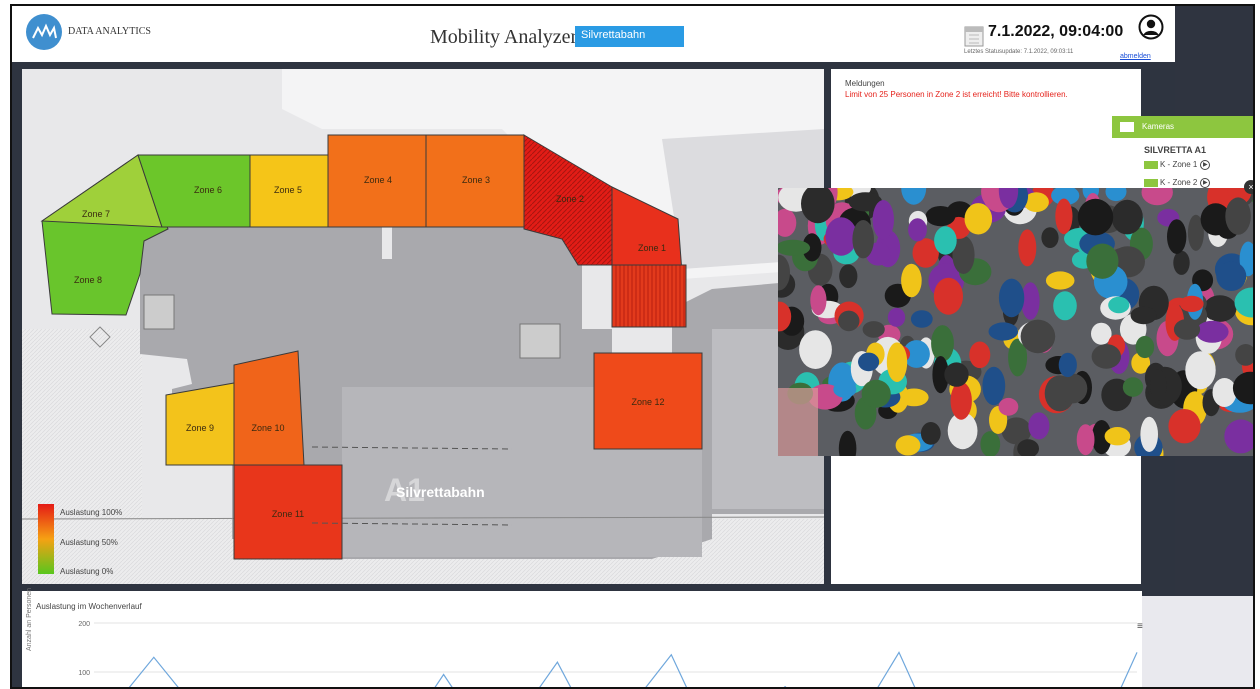 The image size is (1260, 689). I want to click on messages-title: Meldungen, so click(865, 83).